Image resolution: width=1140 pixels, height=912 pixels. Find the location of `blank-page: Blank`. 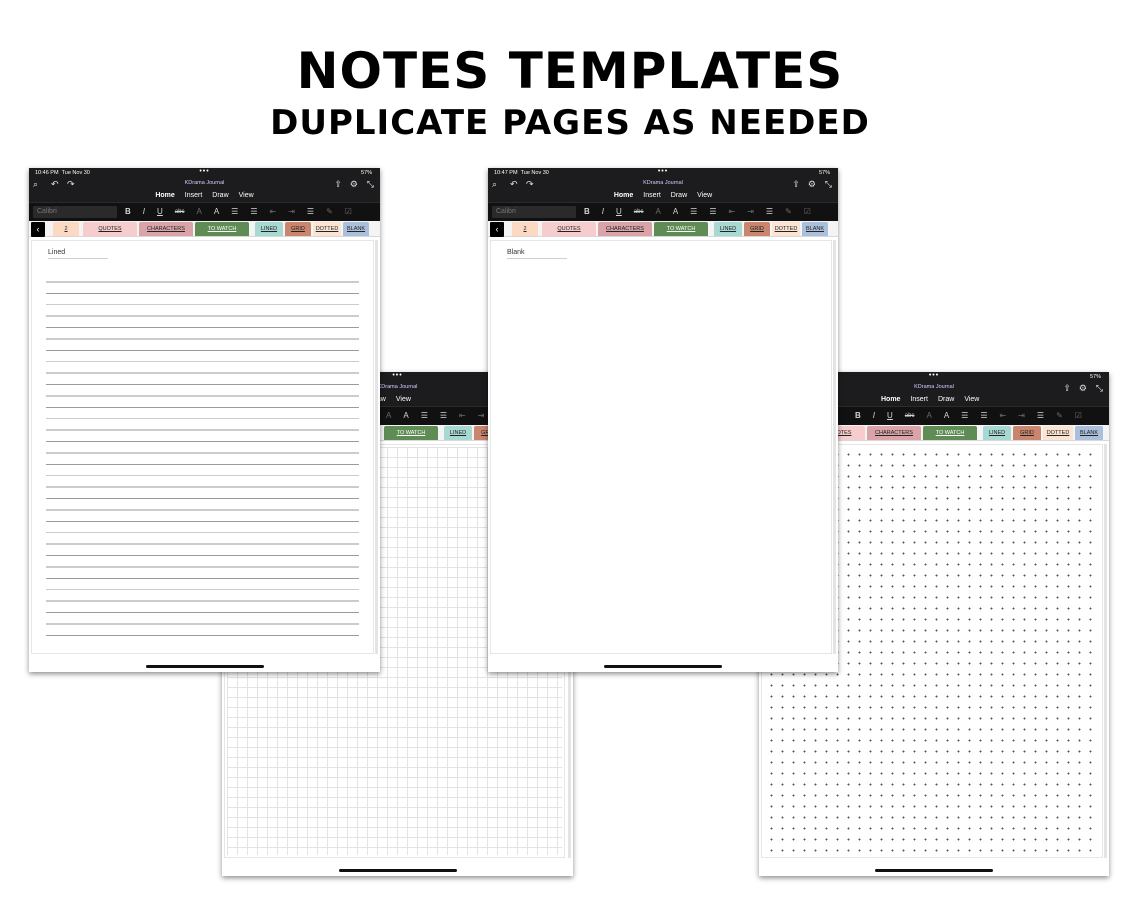

blank-page: Blank is located at coordinates (661, 447).